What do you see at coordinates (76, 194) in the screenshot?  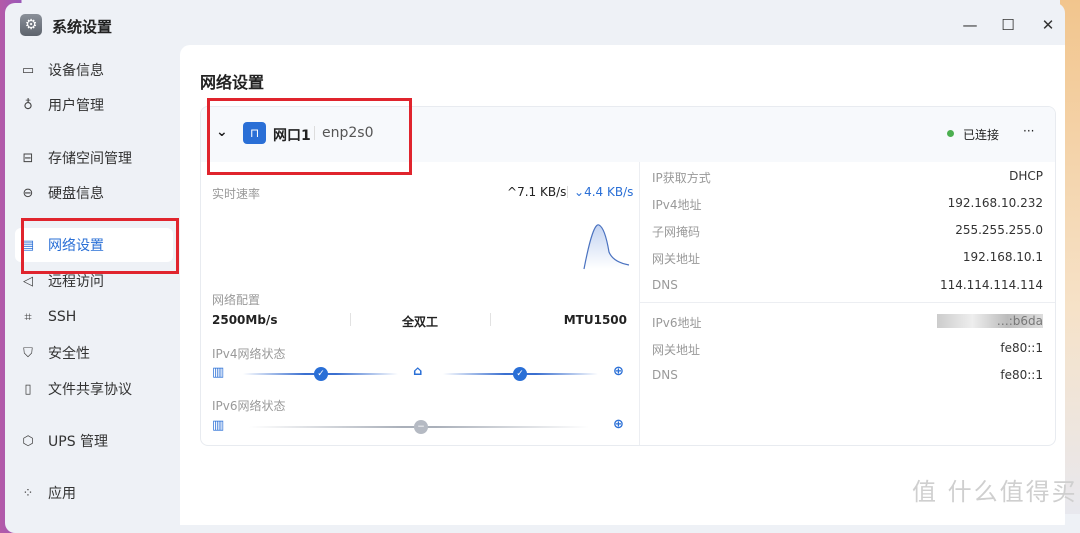 I see `sidebar-item-label: 硬盘信息` at bounding box center [76, 194].